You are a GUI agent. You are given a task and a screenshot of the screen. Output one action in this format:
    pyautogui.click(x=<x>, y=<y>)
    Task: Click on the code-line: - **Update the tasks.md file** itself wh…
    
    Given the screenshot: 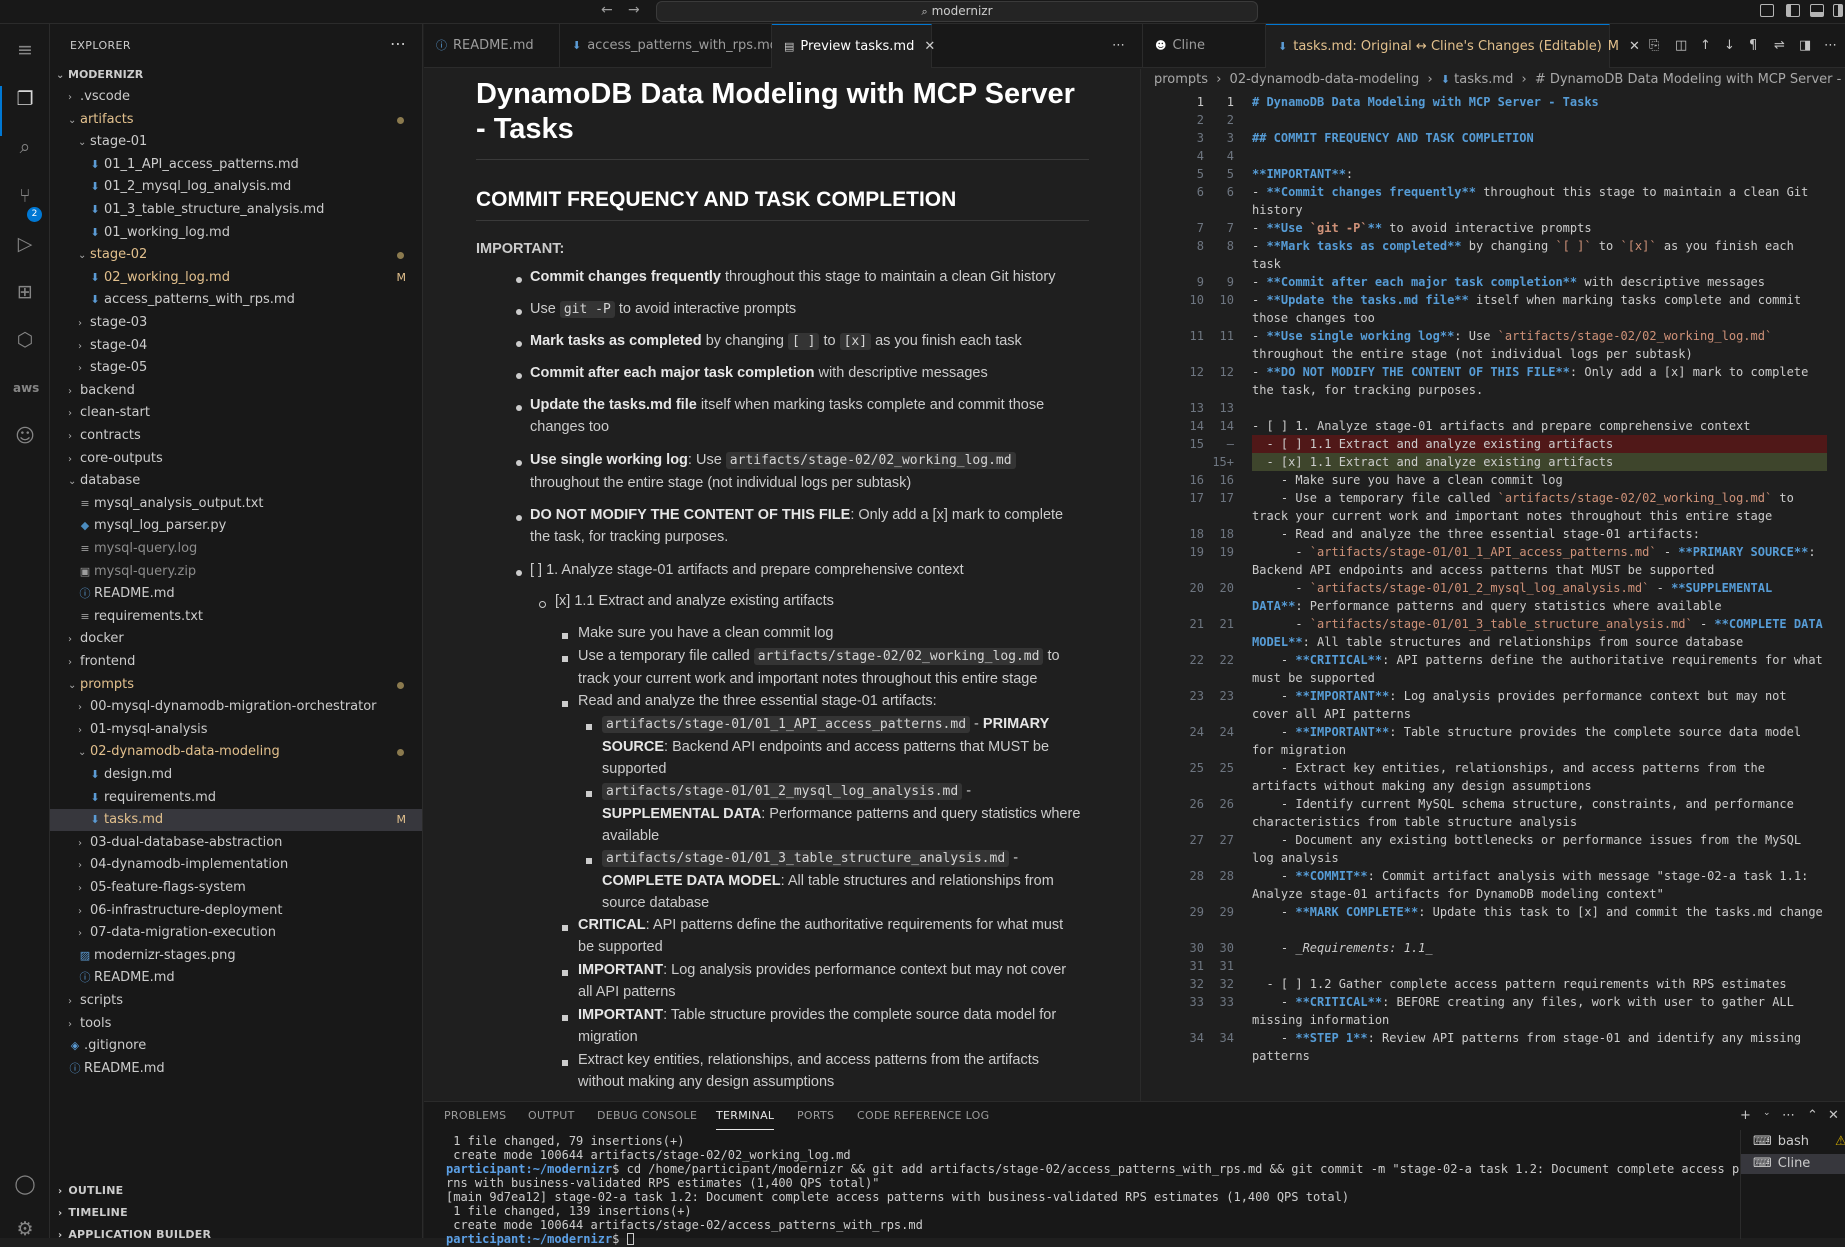 What is the action you would take?
    pyautogui.click(x=1539, y=309)
    